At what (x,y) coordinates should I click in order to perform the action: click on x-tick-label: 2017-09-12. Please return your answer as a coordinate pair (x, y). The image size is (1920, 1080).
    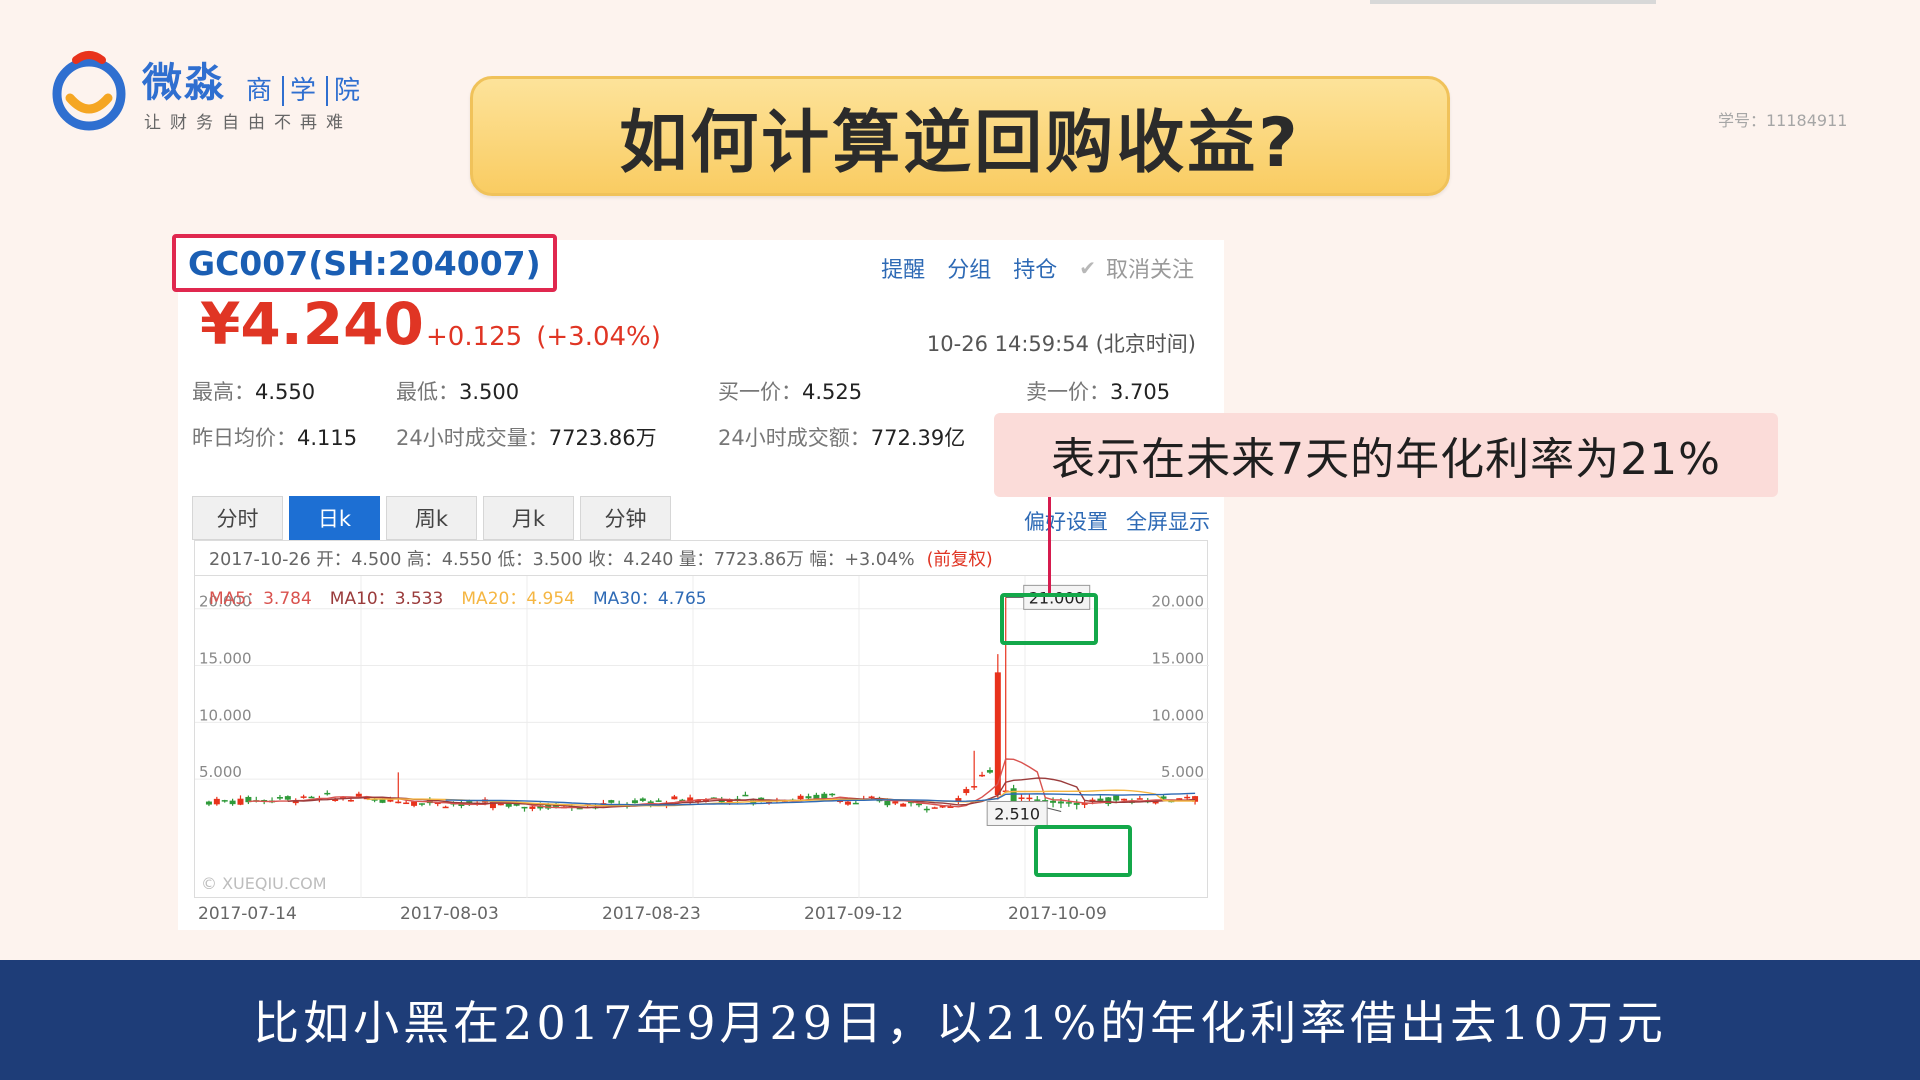
    Looking at the image, I should click on (853, 914).